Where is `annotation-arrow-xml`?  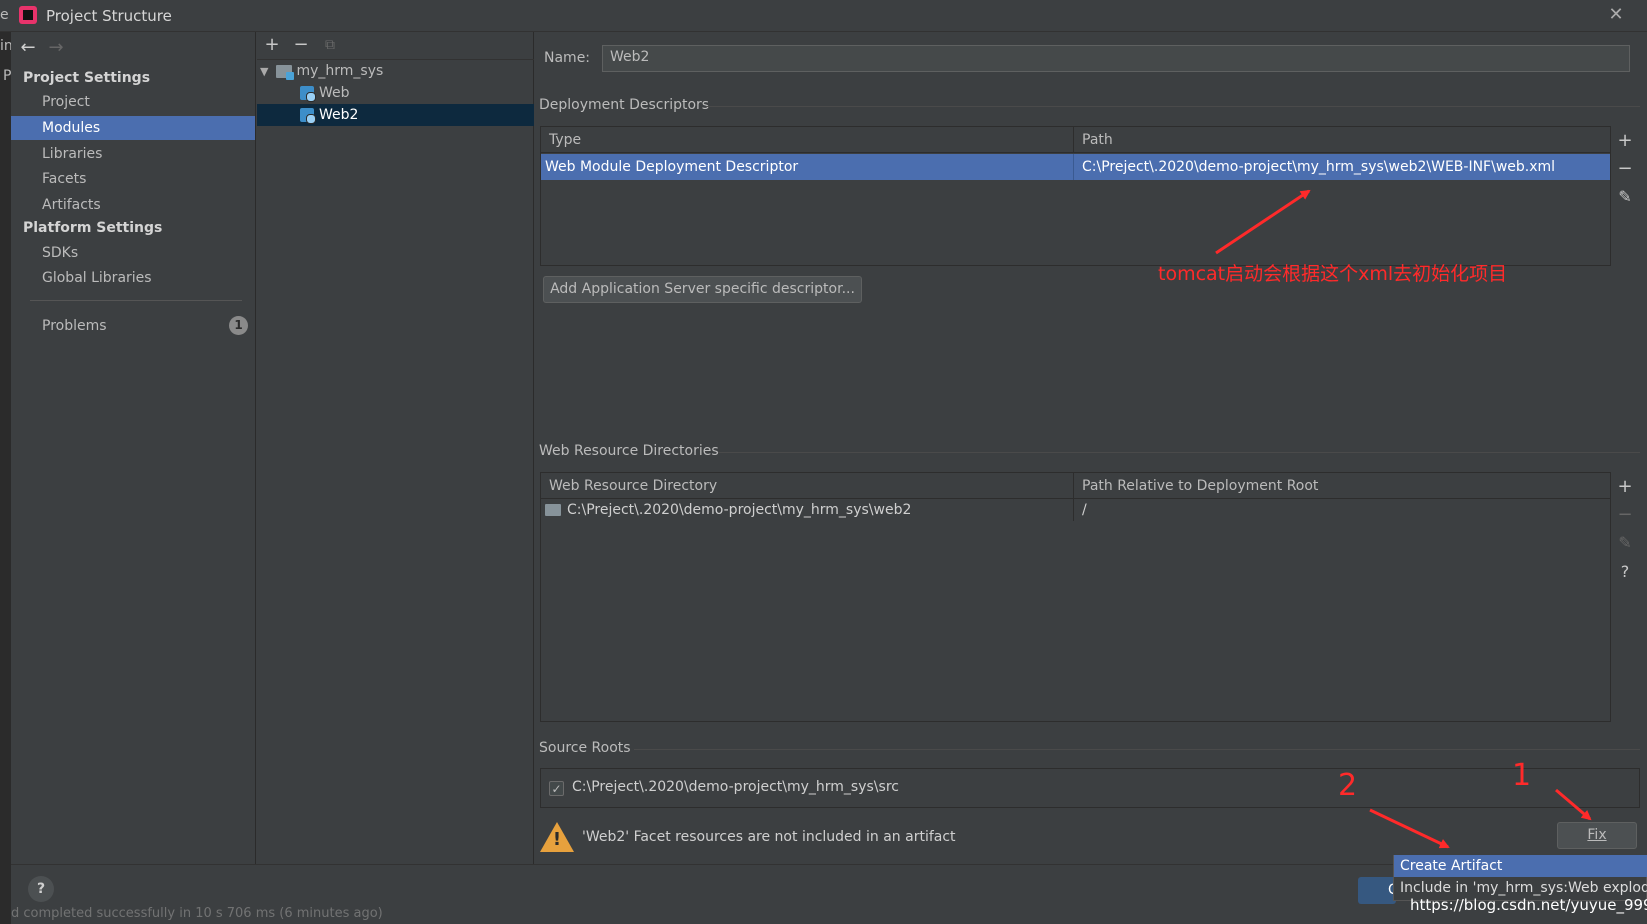
annotation-arrow-xml is located at coordinates (1263, 222).